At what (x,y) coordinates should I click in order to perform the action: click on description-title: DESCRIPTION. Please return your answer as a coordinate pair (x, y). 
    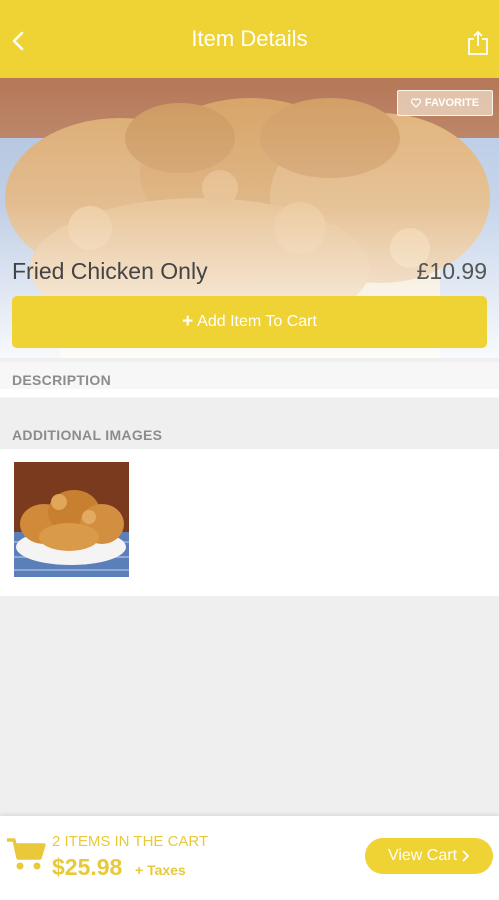
    Looking at the image, I should click on (61, 380).